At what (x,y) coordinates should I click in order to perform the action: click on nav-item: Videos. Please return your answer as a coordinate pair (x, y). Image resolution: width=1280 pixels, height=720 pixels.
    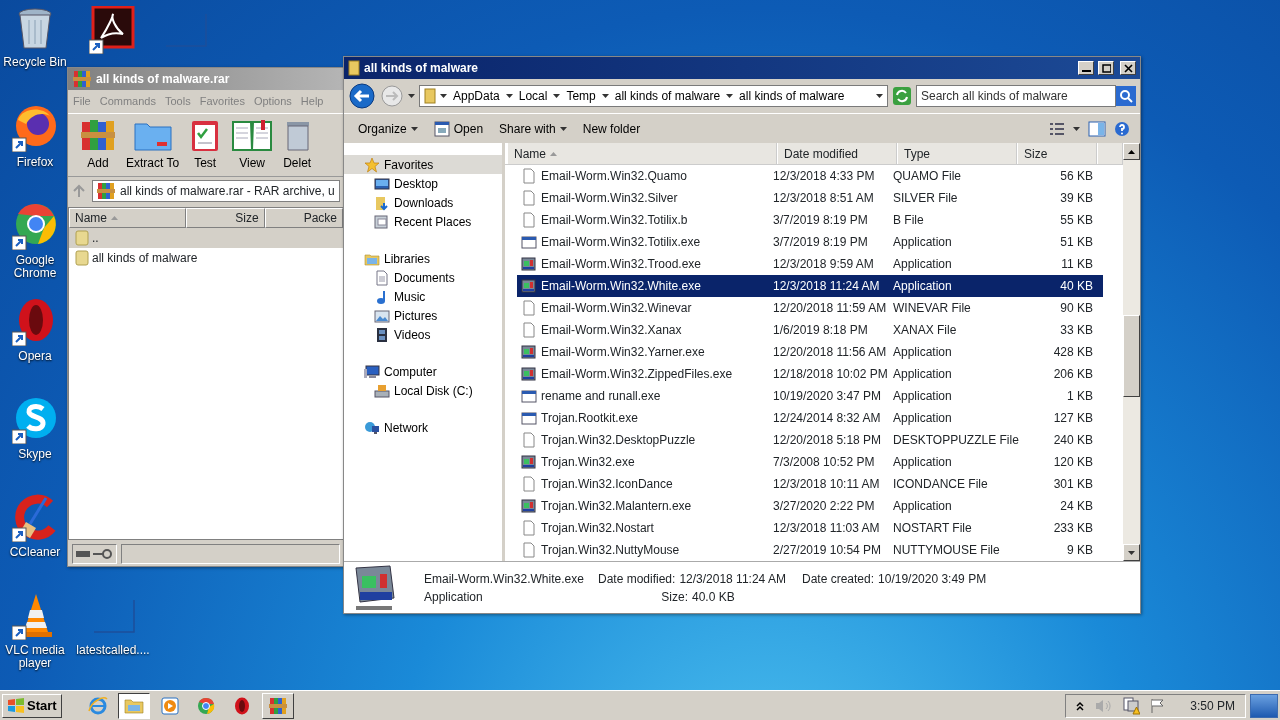
    Looking at the image, I should click on (423, 334).